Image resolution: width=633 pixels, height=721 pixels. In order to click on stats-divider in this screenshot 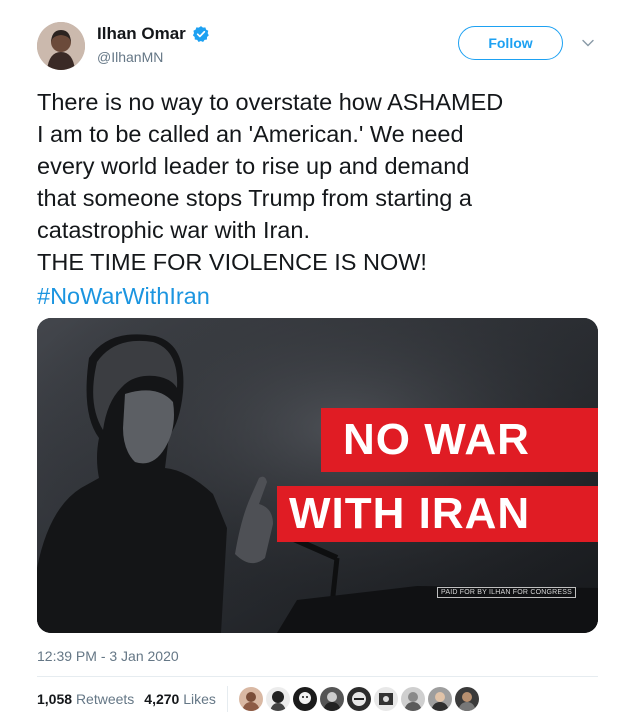, I will do `click(227, 699)`.